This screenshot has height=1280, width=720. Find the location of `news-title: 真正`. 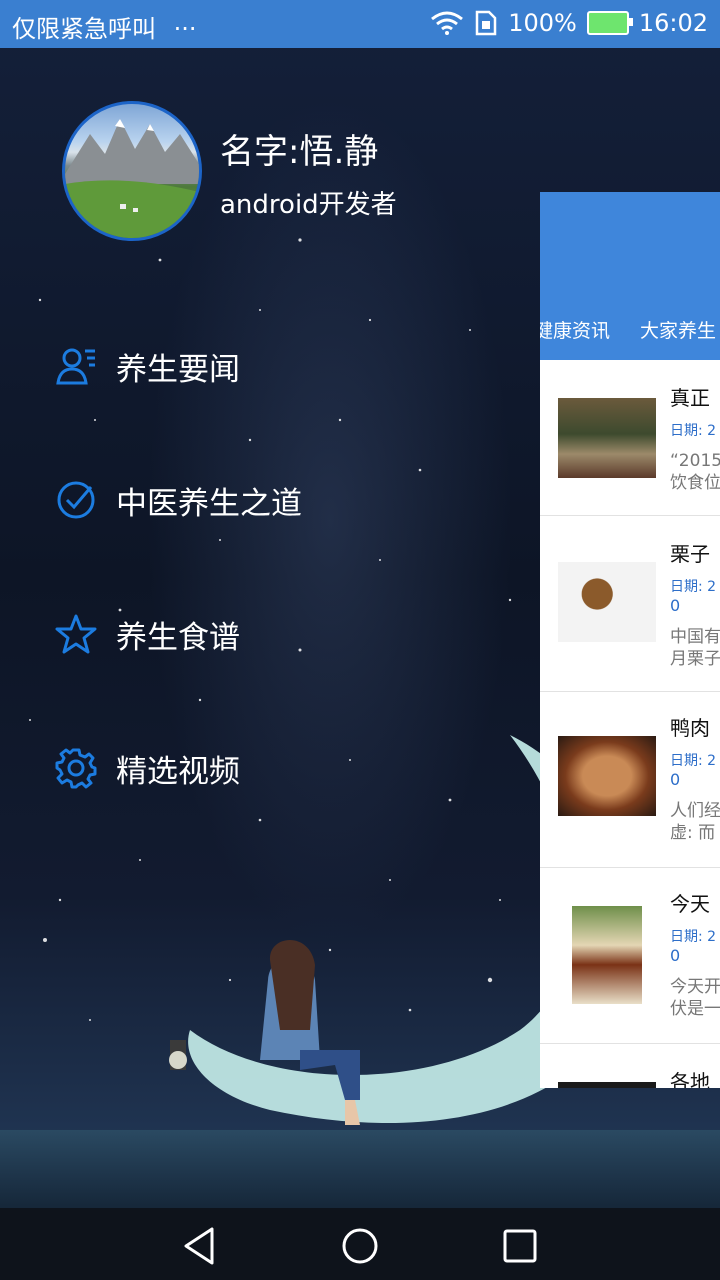

news-title: 真正 is located at coordinates (690, 398).